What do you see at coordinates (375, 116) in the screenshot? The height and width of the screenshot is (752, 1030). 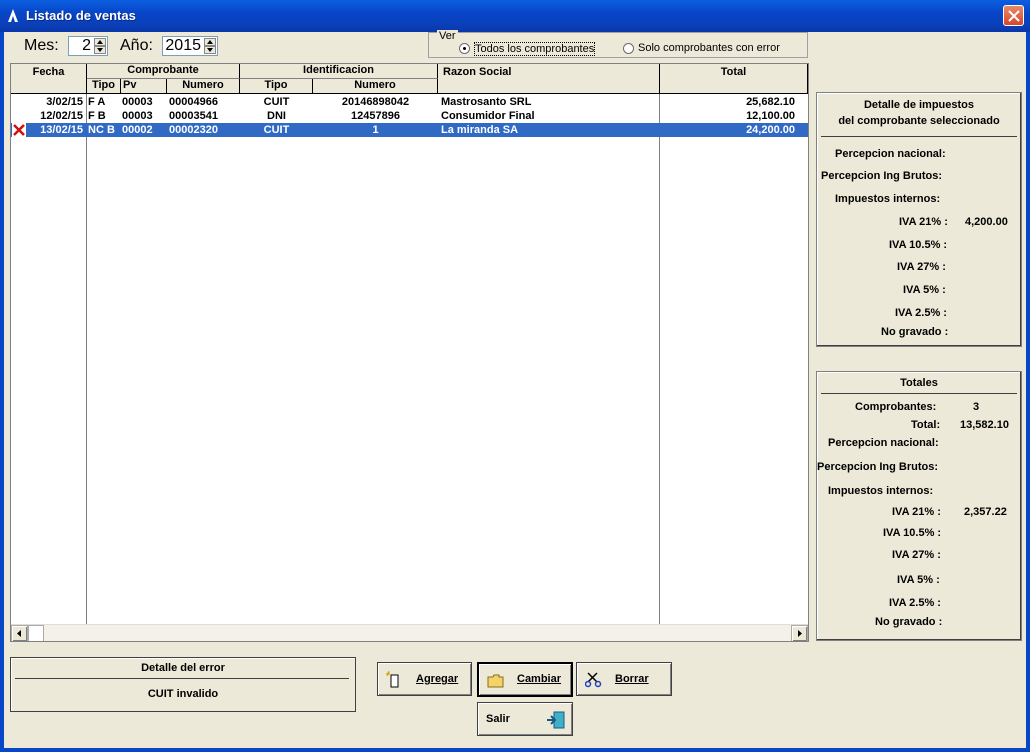 I see `cell-id-numero: 12457896` at bounding box center [375, 116].